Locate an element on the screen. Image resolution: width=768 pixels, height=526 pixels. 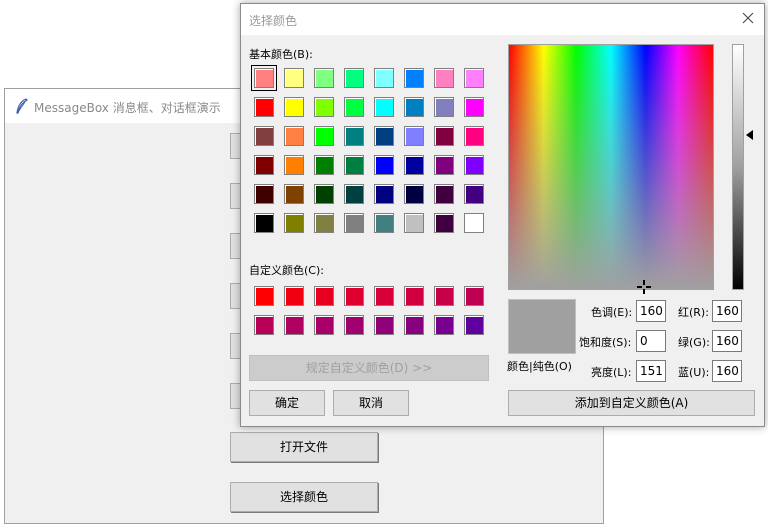
choose-color-button: 选择颜色 is located at coordinates (304, 497).